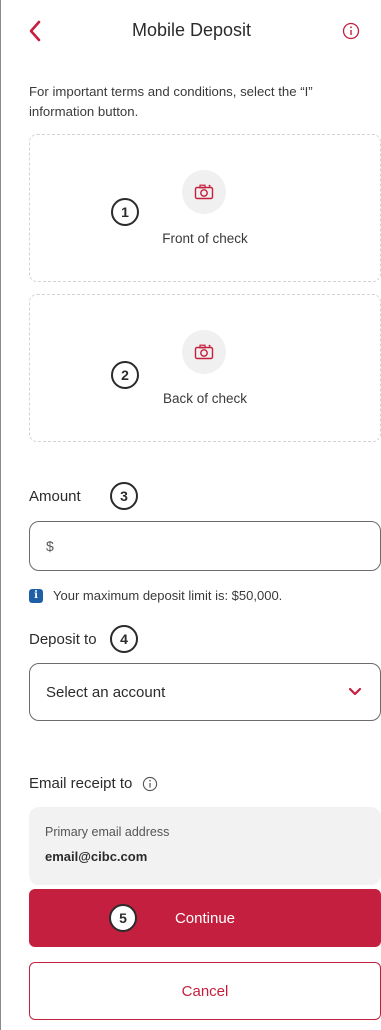 The height and width of the screenshot is (1030, 381). Describe the element at coordinates (125, 212) in the screenshot. I see `step-marker-1: 1` at that location.